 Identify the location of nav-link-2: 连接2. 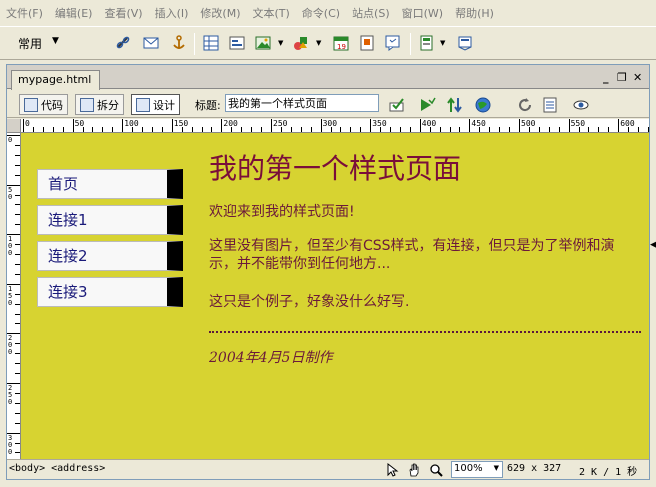
(110, 256).